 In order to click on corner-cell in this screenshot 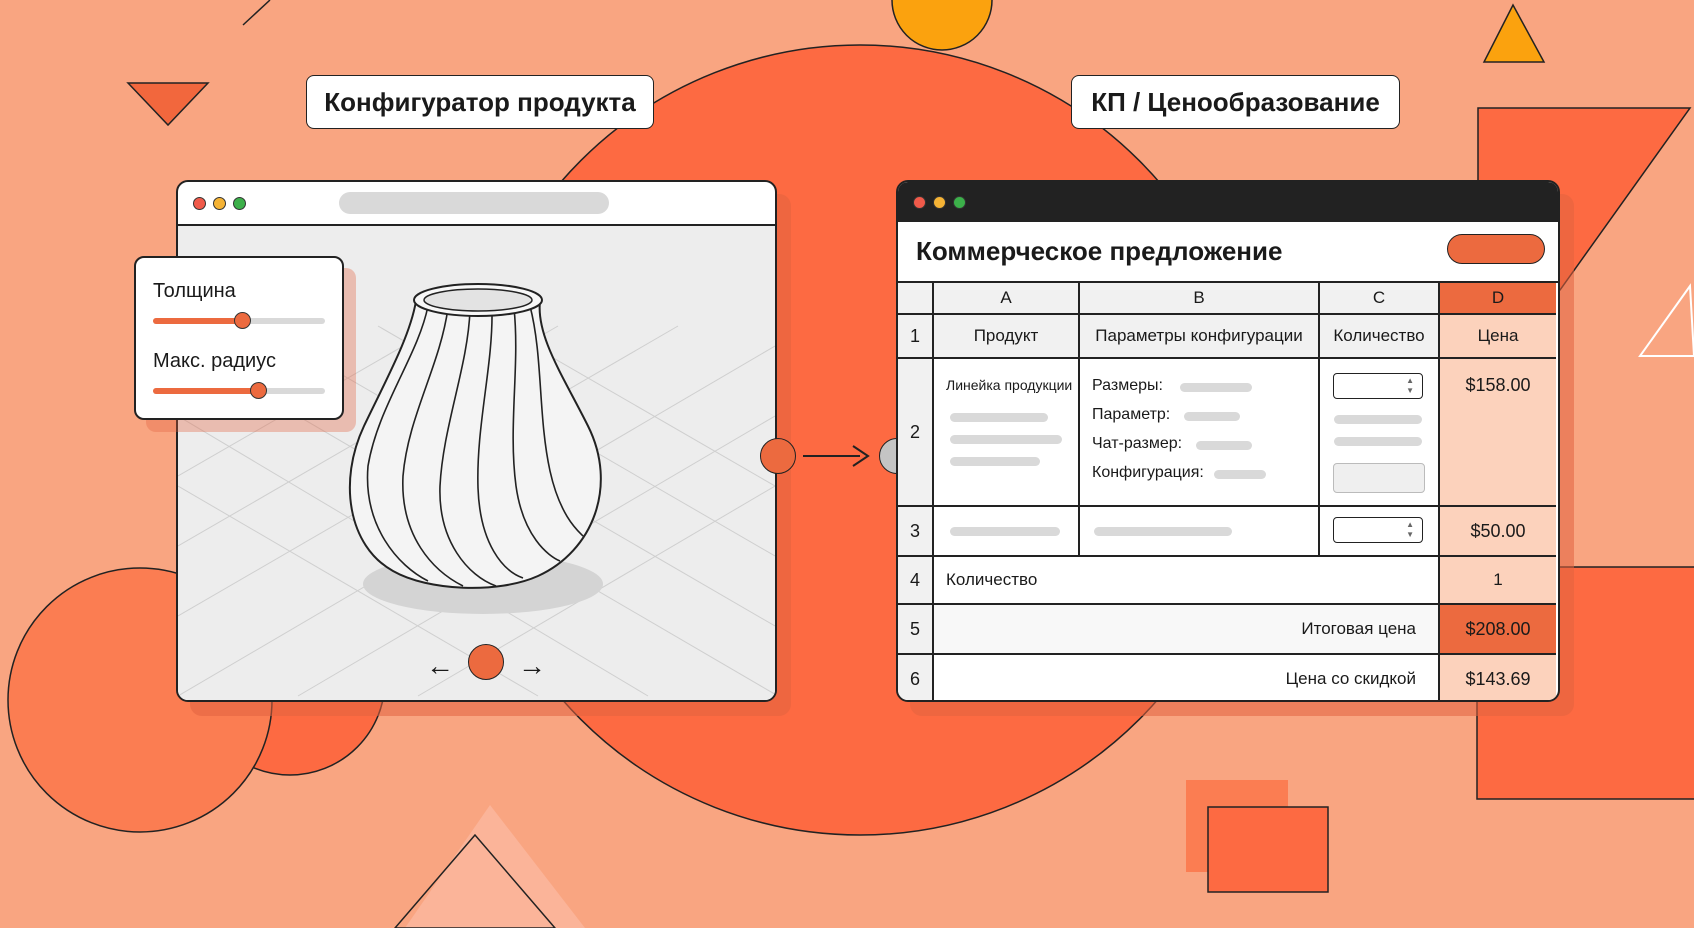, I will do `click(916, 299)`.